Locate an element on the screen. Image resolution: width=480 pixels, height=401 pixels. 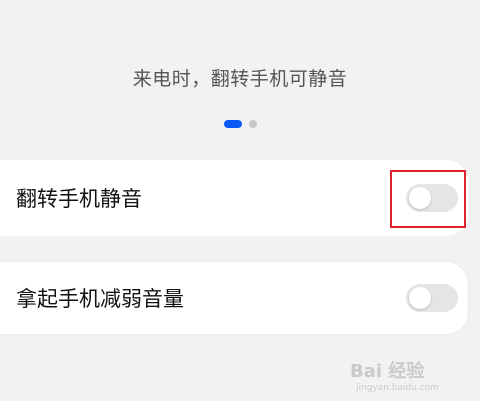
illustration-caption: 来电时，翻转手机可静音 is located at coordinates (240, 79).